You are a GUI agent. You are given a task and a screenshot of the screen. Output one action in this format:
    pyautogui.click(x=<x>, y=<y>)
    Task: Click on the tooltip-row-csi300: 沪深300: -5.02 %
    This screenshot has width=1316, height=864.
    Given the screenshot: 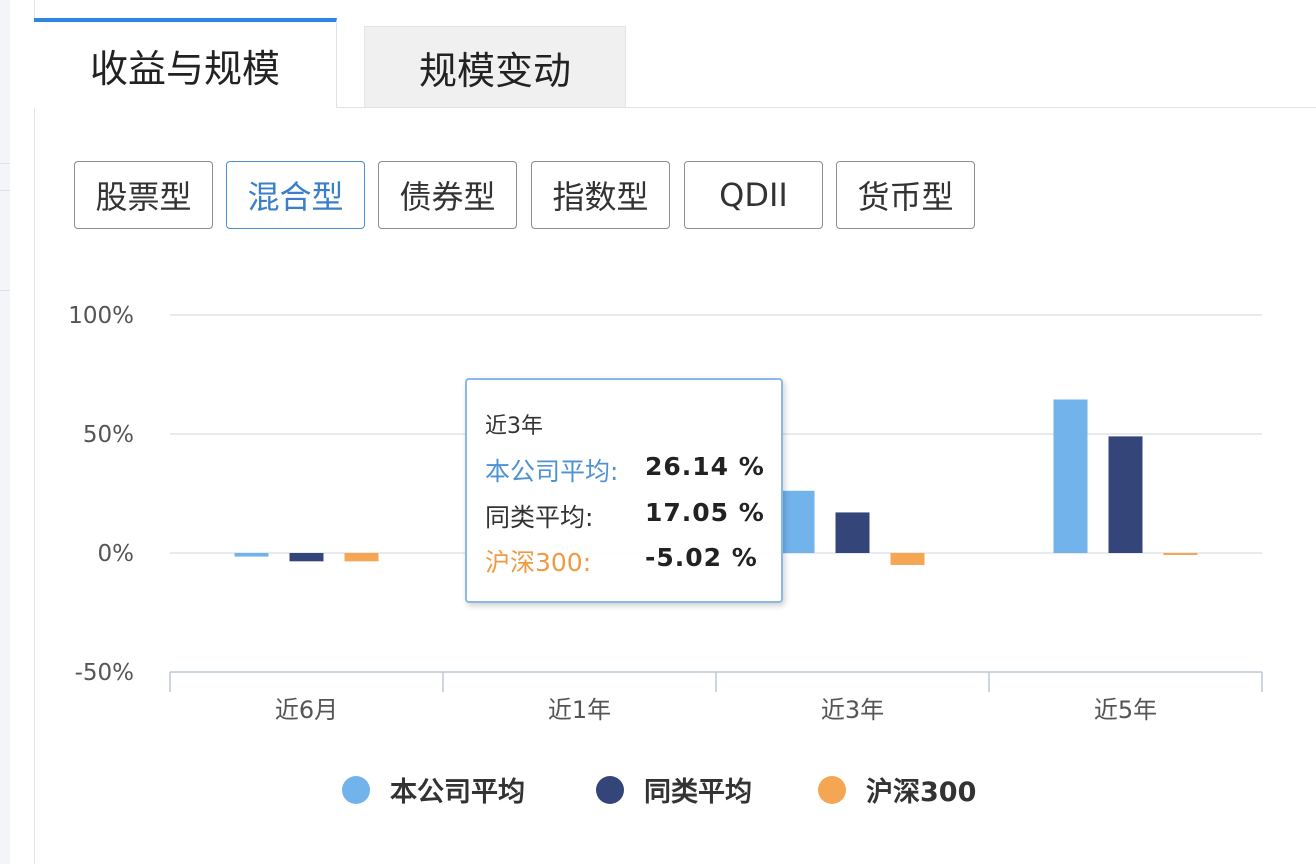 What is the action you would take?
    pyautogui.click(x=621, y=561)
    